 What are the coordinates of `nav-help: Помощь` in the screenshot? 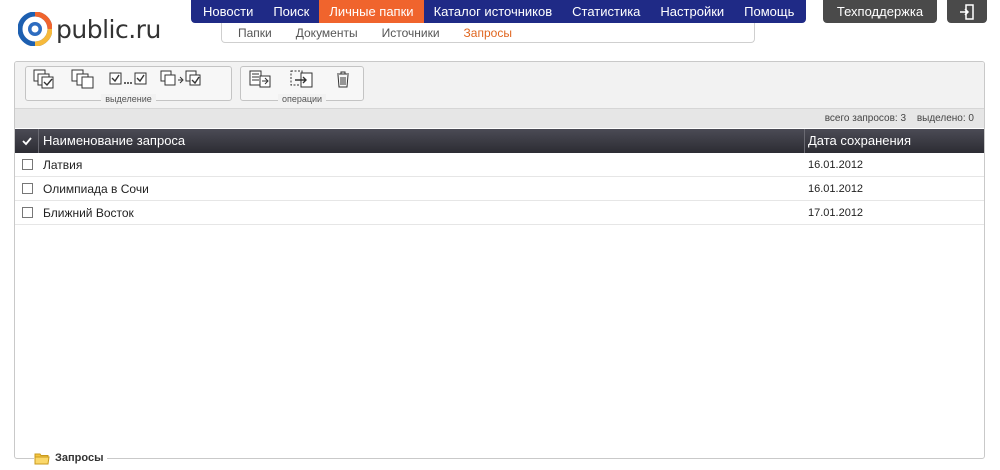 It's located at (769, 11).